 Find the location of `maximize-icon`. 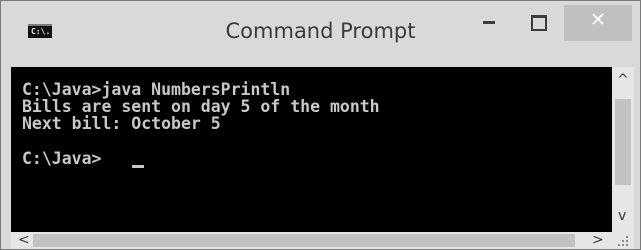

maximize-icon is located at coordinates (539, 23).